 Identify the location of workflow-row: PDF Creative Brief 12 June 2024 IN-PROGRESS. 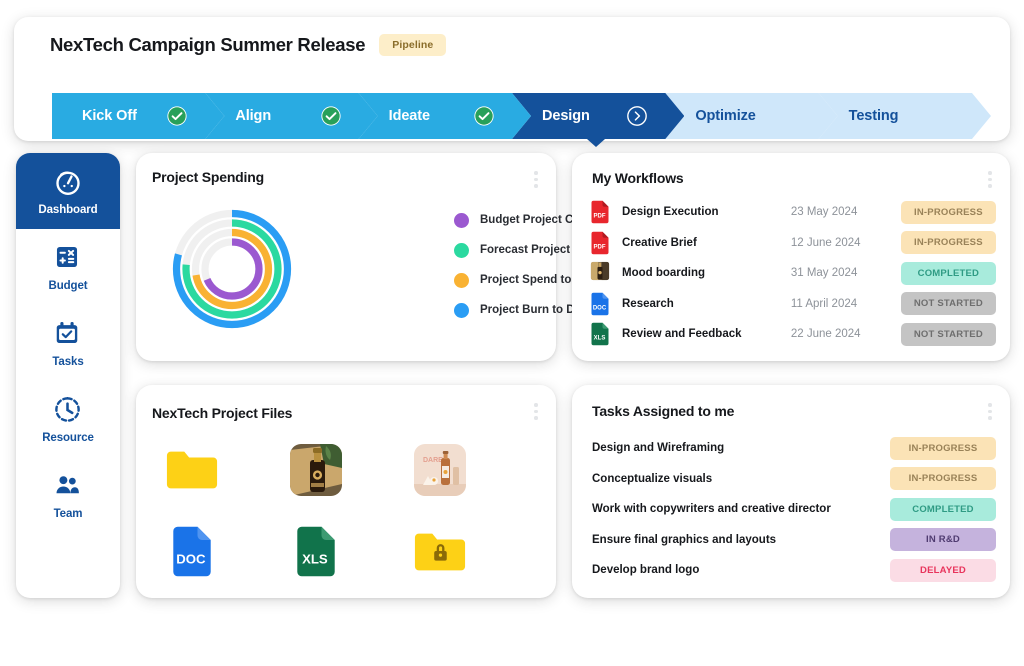
(793, 243).